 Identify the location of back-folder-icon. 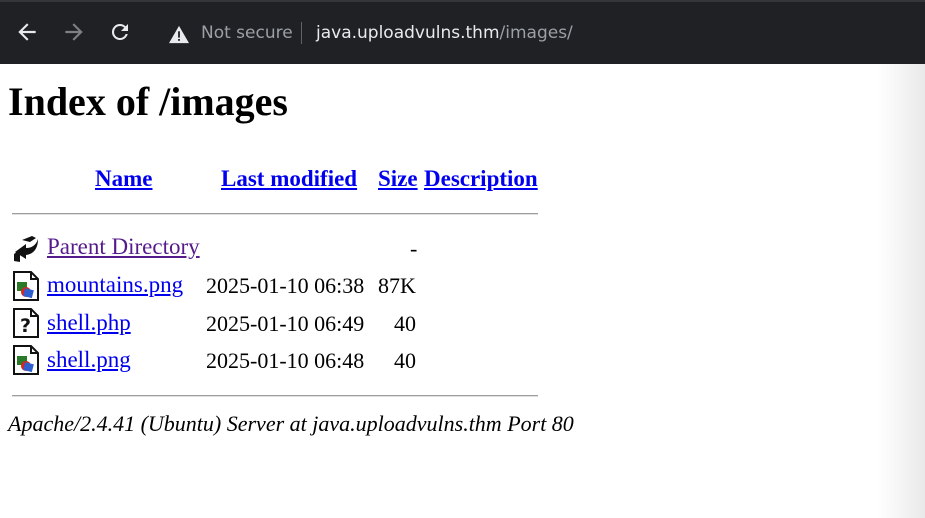
(26, 249).